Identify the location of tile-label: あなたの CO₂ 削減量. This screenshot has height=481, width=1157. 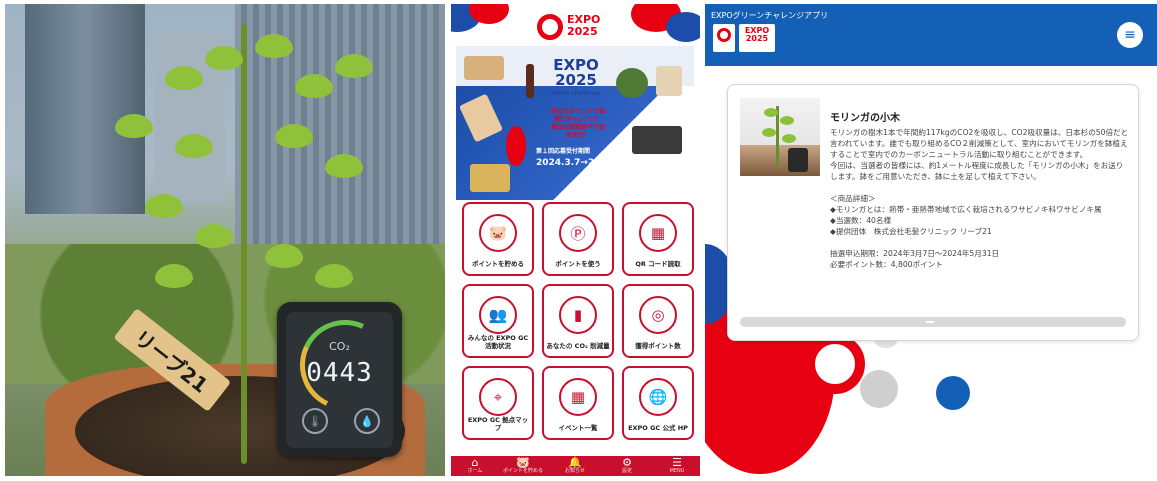
(578, 345).